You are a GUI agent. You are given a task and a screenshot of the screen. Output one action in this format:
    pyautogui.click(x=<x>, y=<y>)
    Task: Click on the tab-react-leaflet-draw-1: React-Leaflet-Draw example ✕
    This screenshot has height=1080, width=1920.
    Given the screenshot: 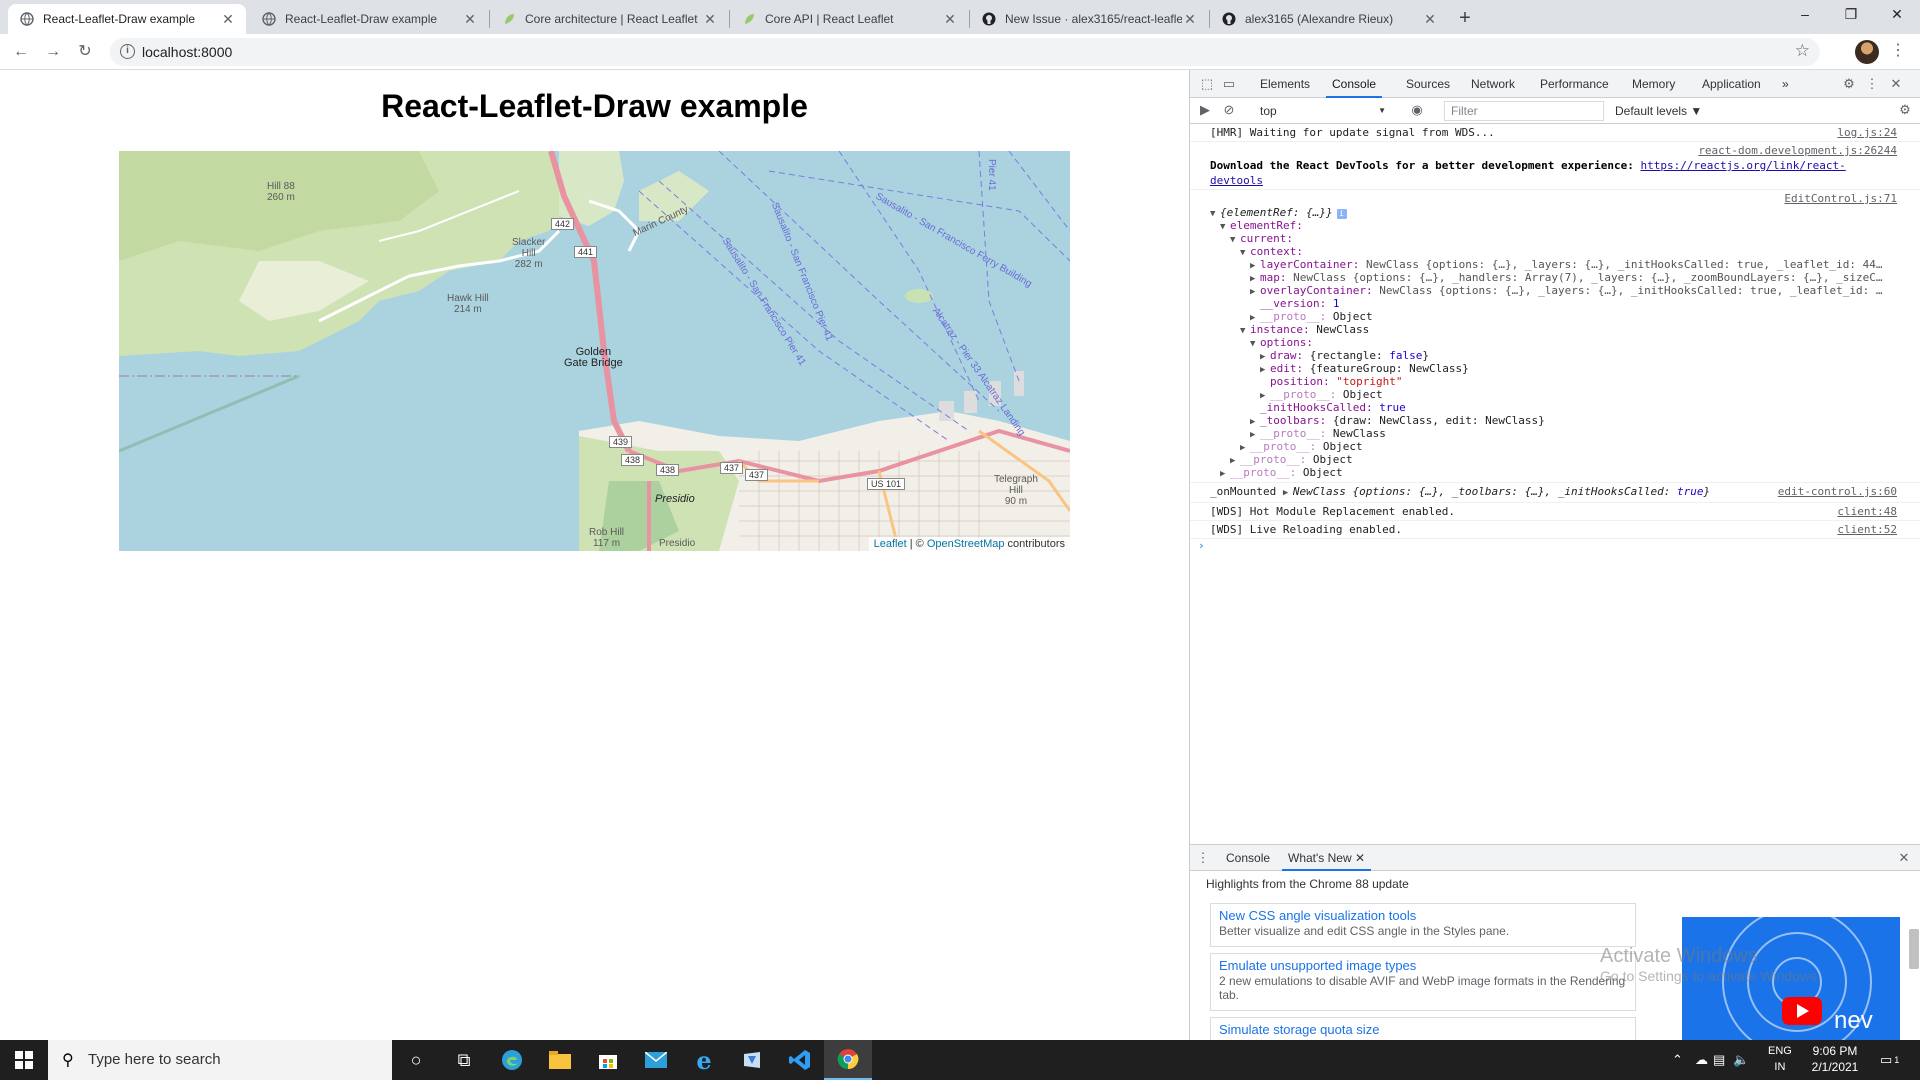 What is the action you would take?
    pyautogui.click(x=127, y=19)
    